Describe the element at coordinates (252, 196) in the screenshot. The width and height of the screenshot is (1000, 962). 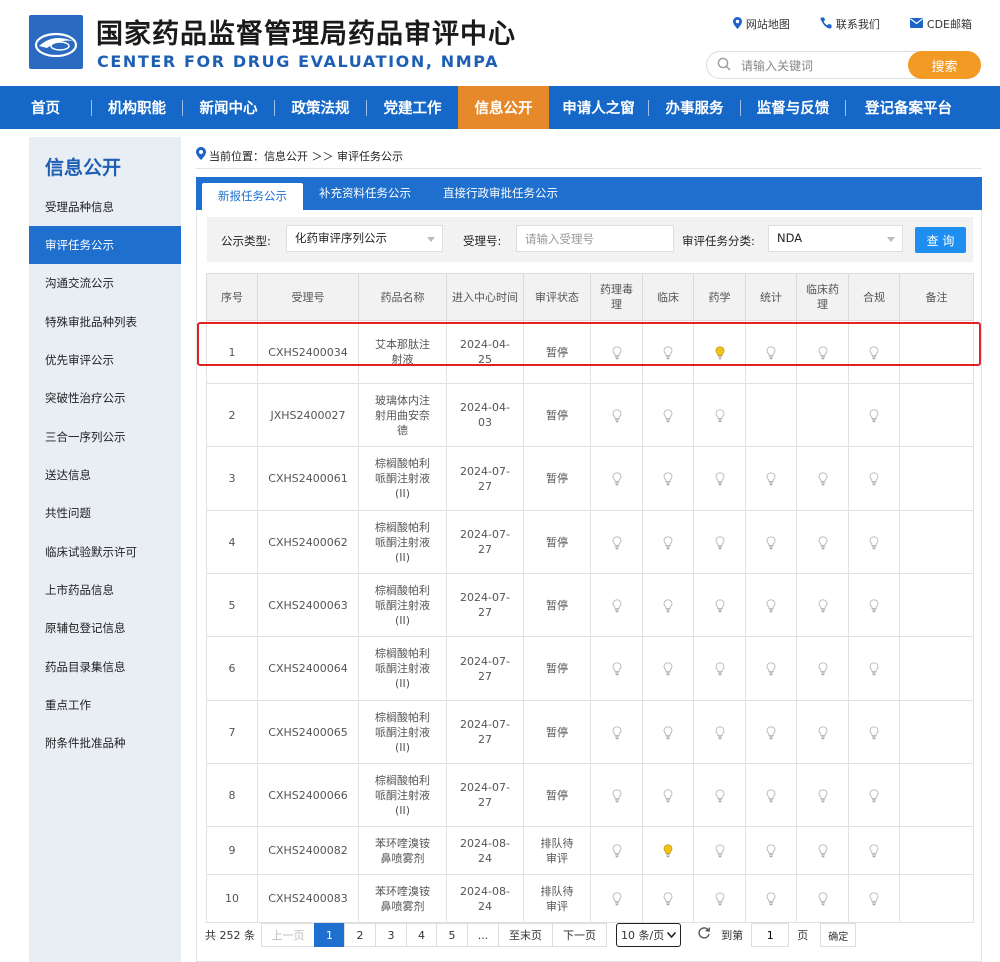
I see `tab-new-tasks: 新报任务公示` at that location.